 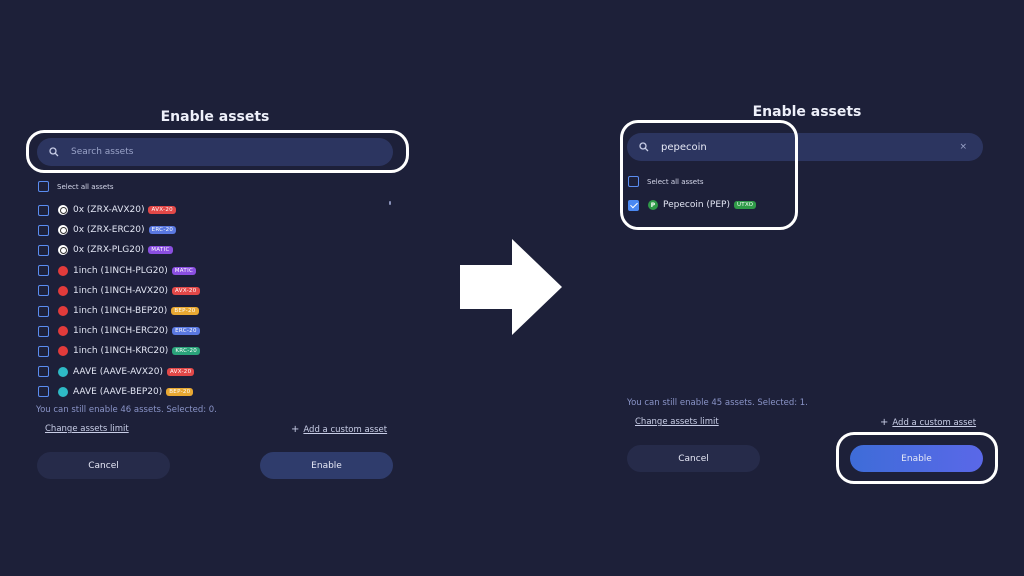 I want to click on asset-label: 1inch (1INCH-AVX20), so click(x=121, y=290).